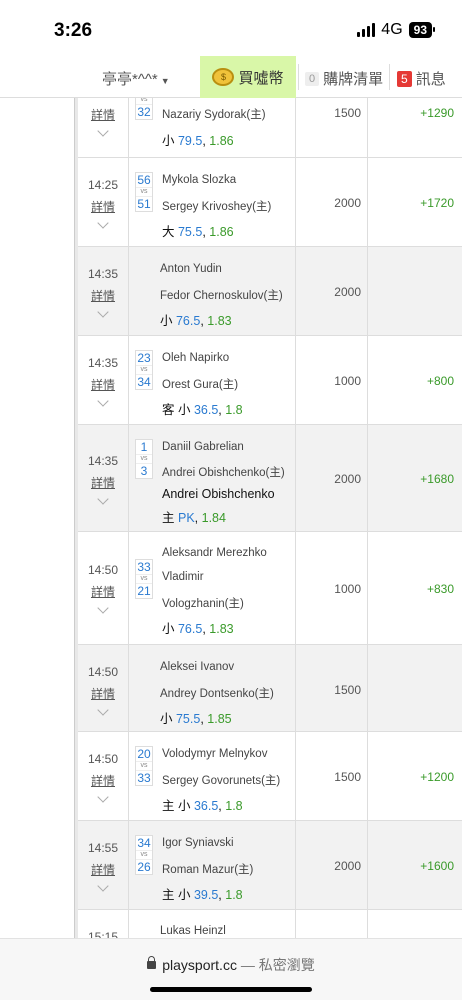 The image size is (462, 1000). I want to click on match-cell: vs 32 Nazariy Sydorak(主) 小 79.5, 1.86, so click(212, 127).